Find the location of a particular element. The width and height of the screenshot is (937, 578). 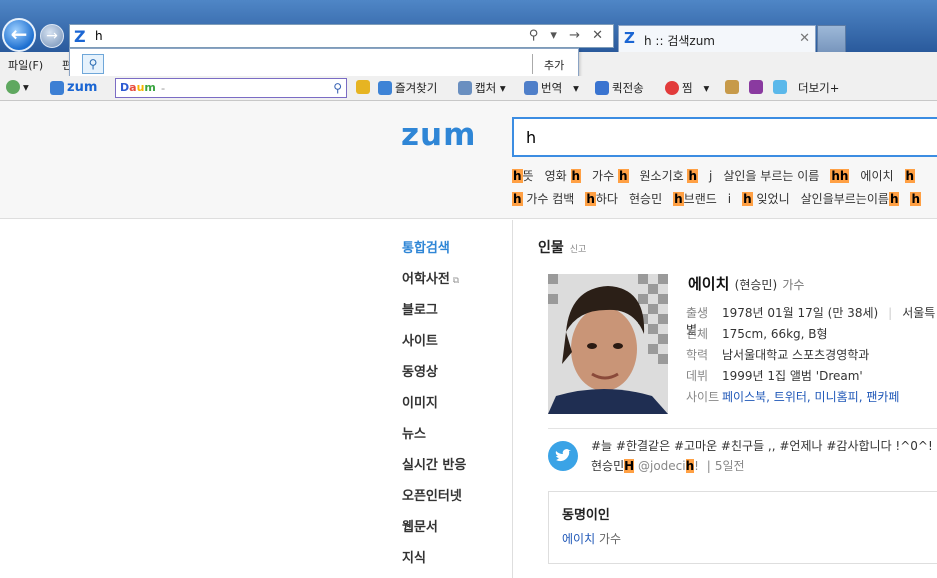

person-real-name: (현승민) is located at coordinates (756, 285).